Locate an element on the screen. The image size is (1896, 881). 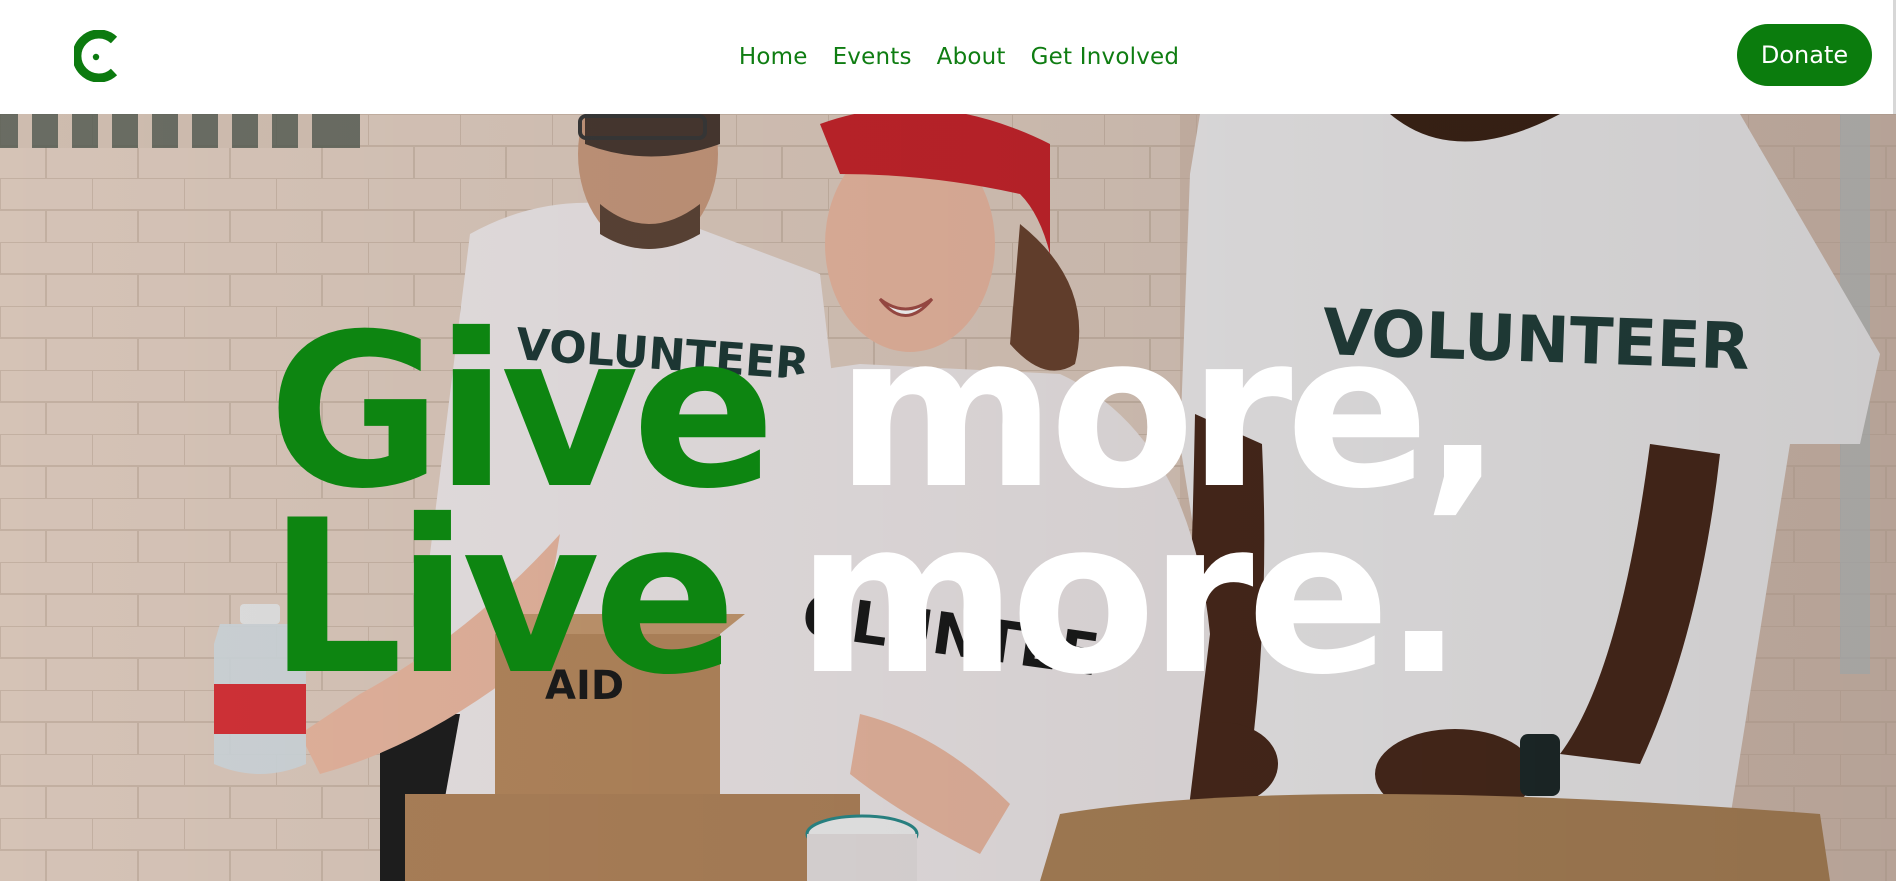
main-nav: Home Events About Get Involved is located at coordinates (948, 57).